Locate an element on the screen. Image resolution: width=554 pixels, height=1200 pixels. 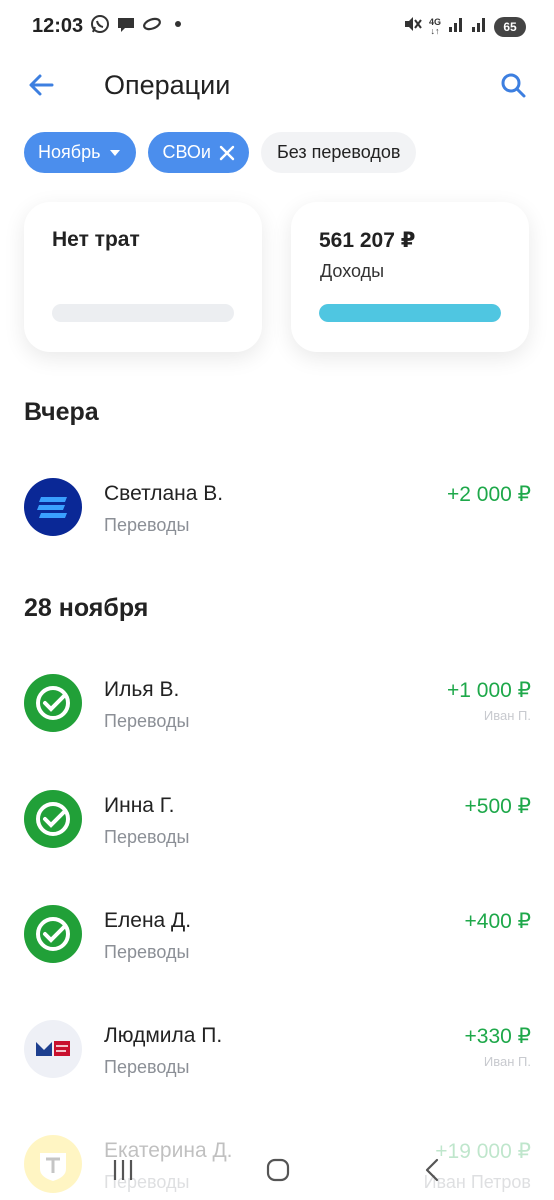
whatsapp-icon is located at coordinates (100, 24).